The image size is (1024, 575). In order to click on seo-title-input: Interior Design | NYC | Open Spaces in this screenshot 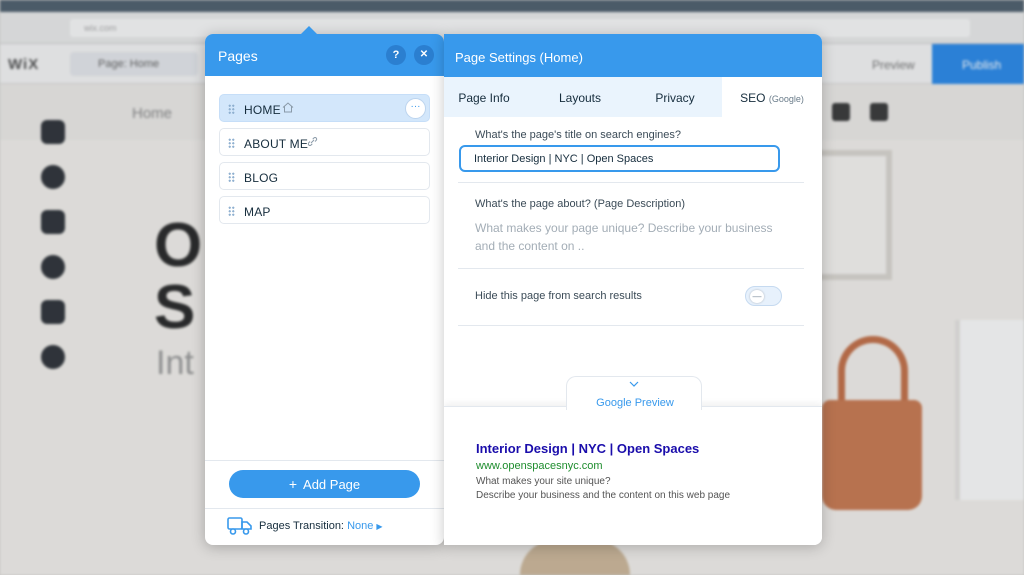, I will do `click(619, 158)`.